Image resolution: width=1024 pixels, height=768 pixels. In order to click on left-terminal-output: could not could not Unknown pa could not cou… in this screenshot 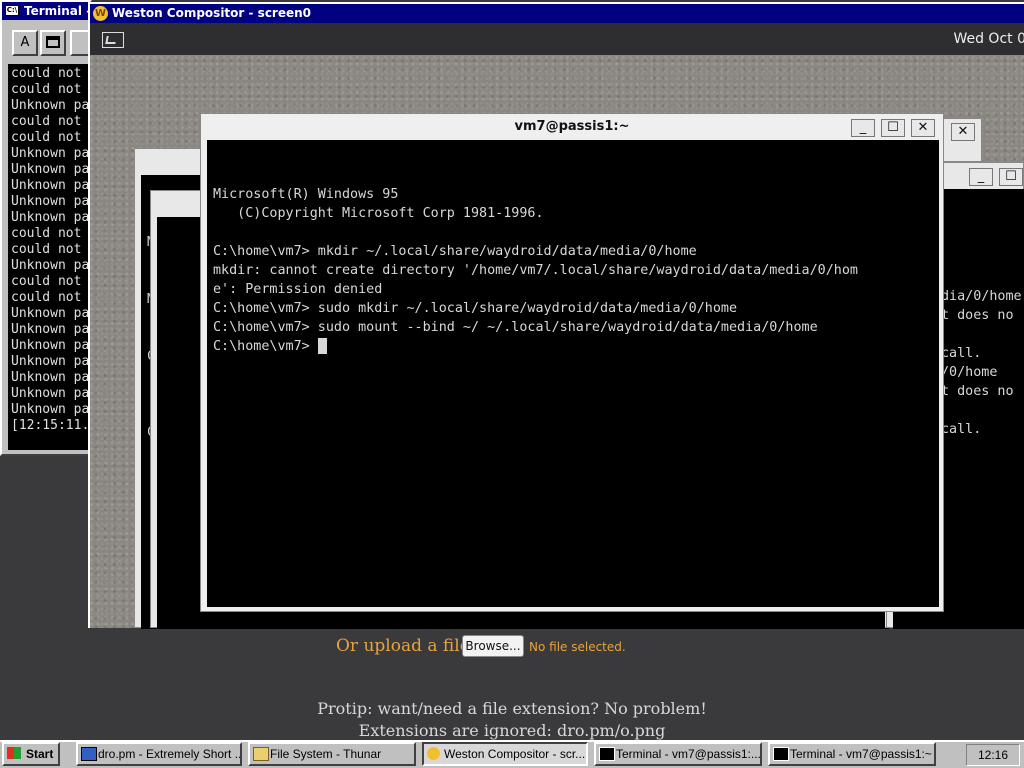, I will do `click(51, 257)`.